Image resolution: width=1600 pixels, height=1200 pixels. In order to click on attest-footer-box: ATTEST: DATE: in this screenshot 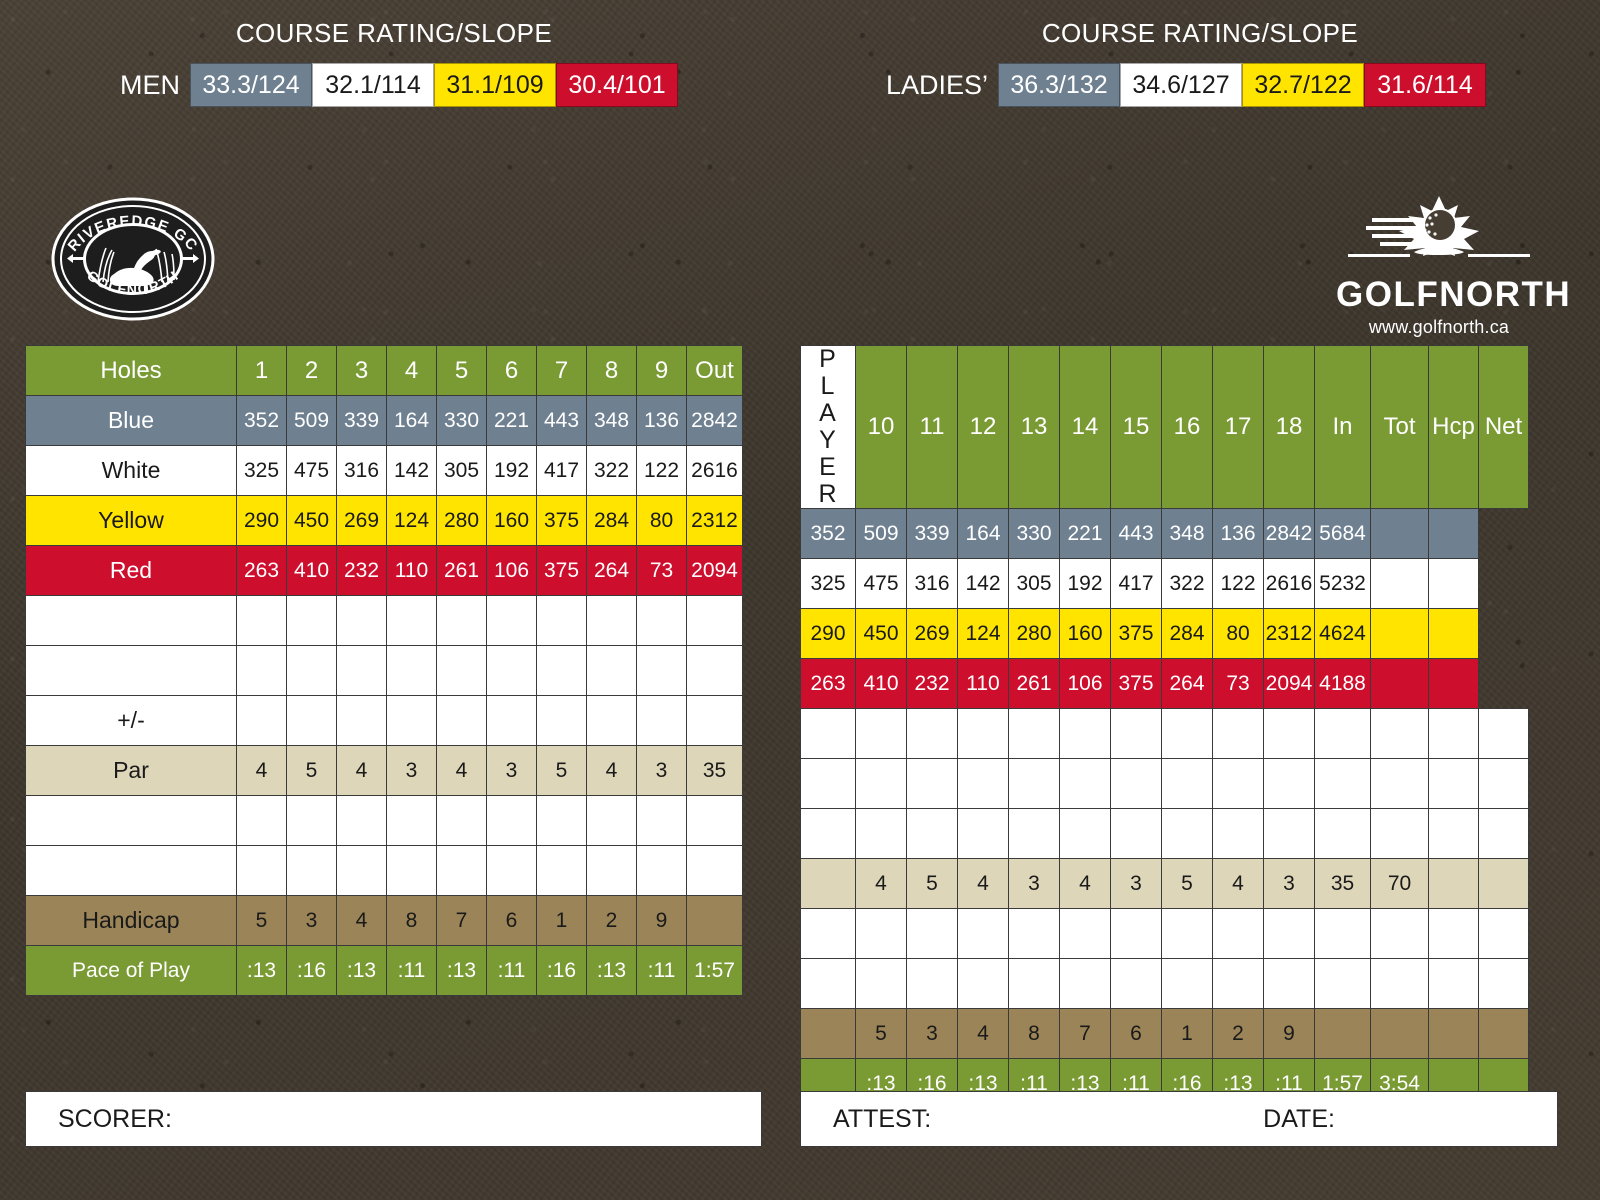, I will do `click(1179, 1119)`.